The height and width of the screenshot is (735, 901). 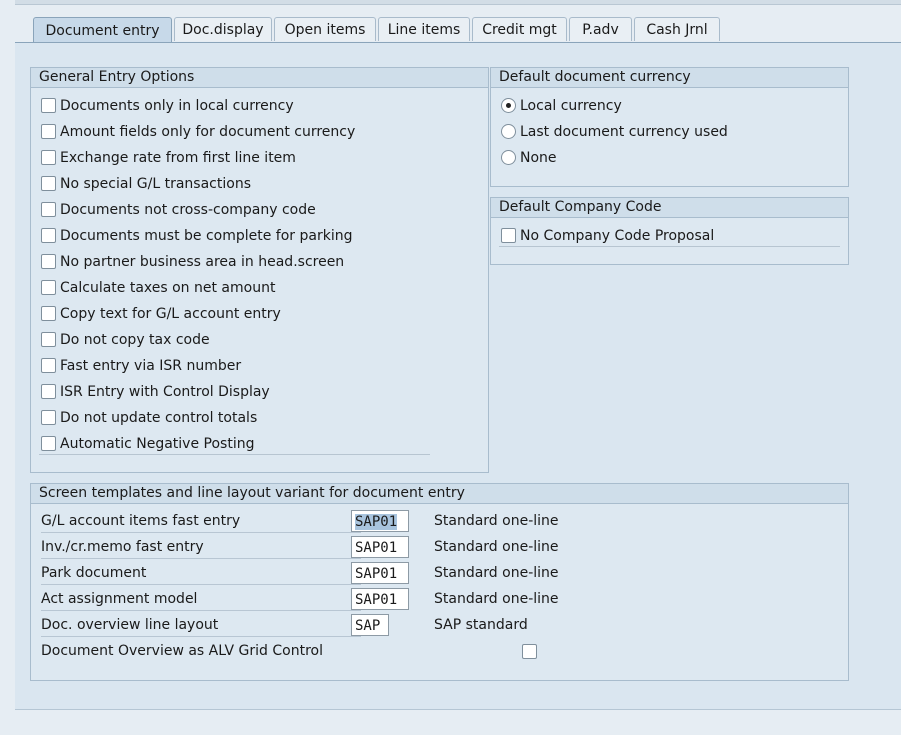 I want to click on option-auto-negative-posting: Automatic Negative Posting, so click(x=147, y=444).